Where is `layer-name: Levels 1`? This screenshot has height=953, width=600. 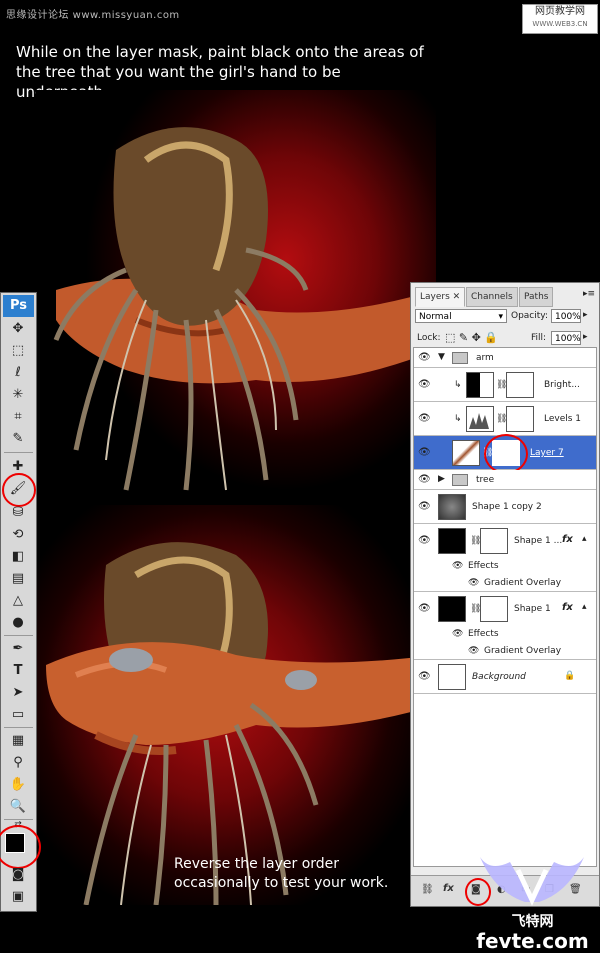 layer-name: Levels 1 is located at coordinates (563, 419).